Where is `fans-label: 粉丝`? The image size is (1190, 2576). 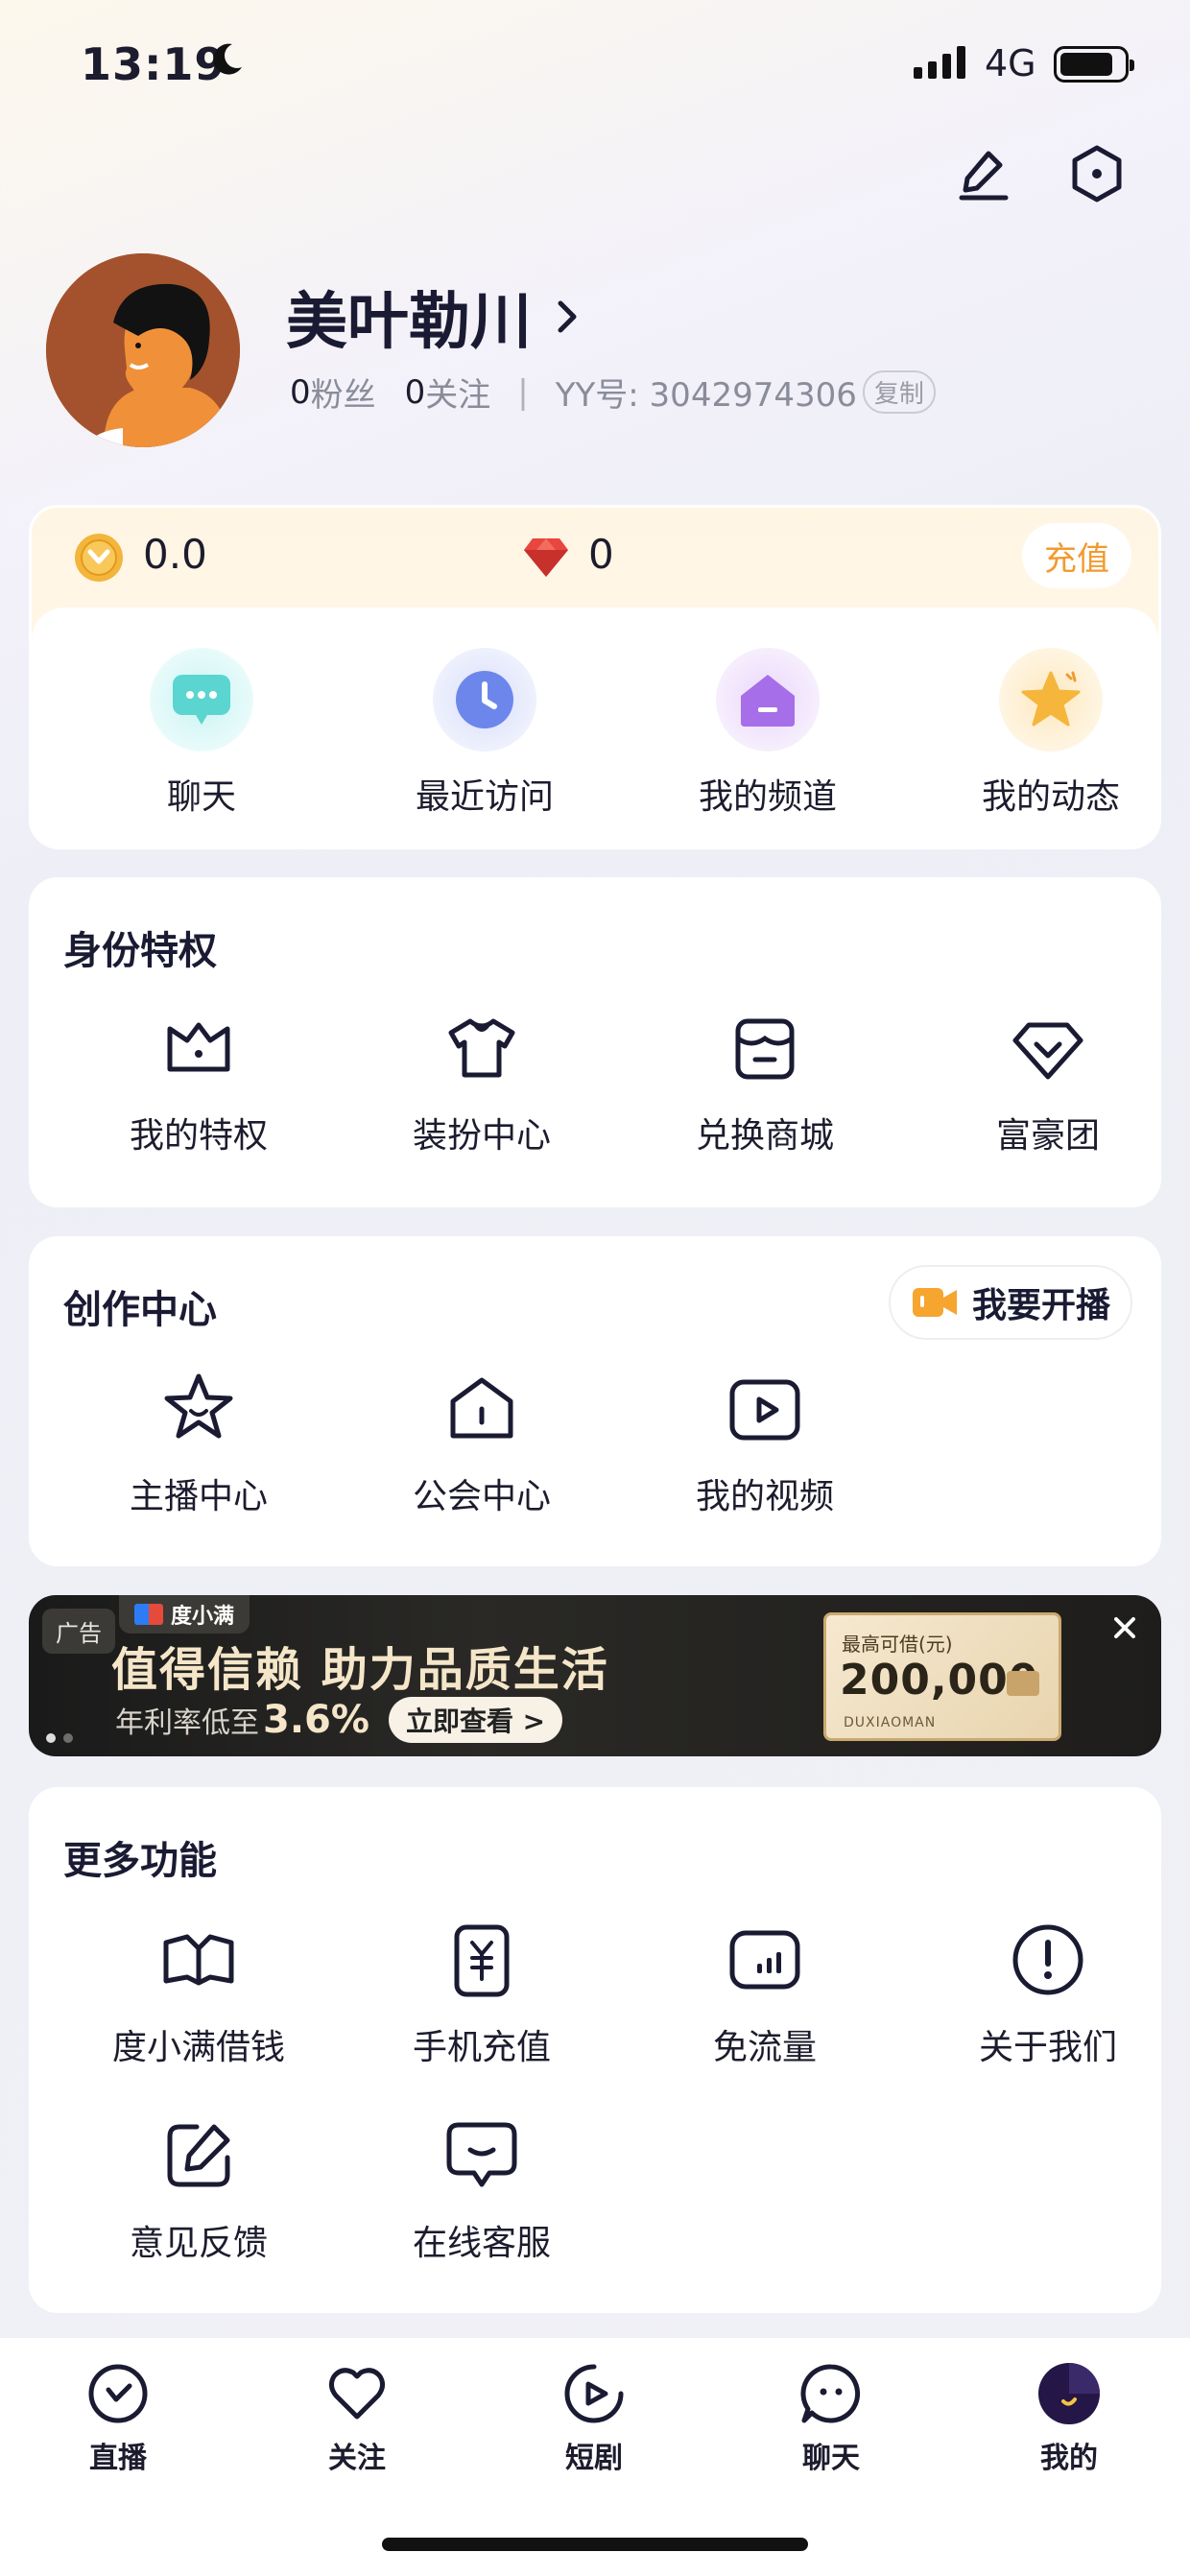 fans-label: 粉丝 is located at coordinates (344, 392).